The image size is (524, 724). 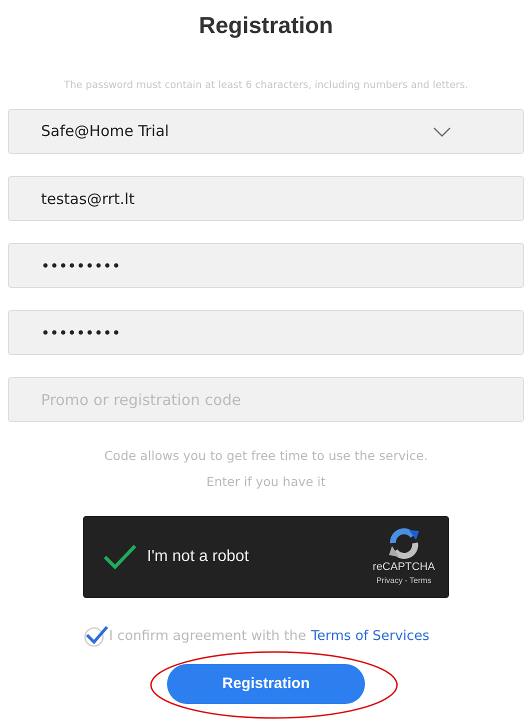 I want to click on check-circle-icon, so click(x=96, y=636).